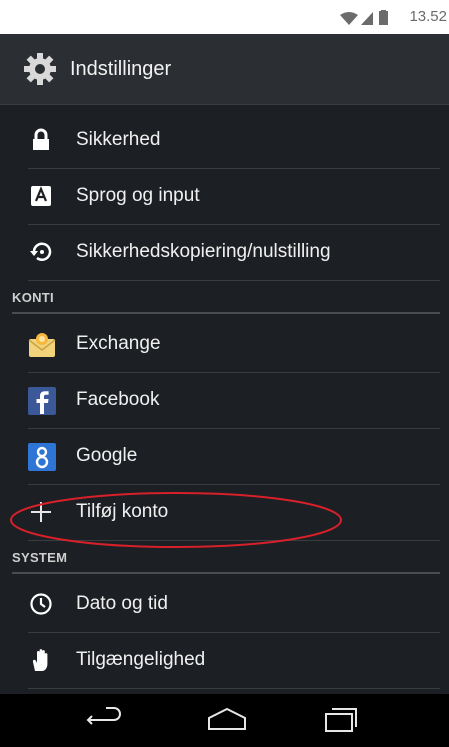 This screenshot has width=449, height=747. I want to click on recents-icon, so click(341, 720).